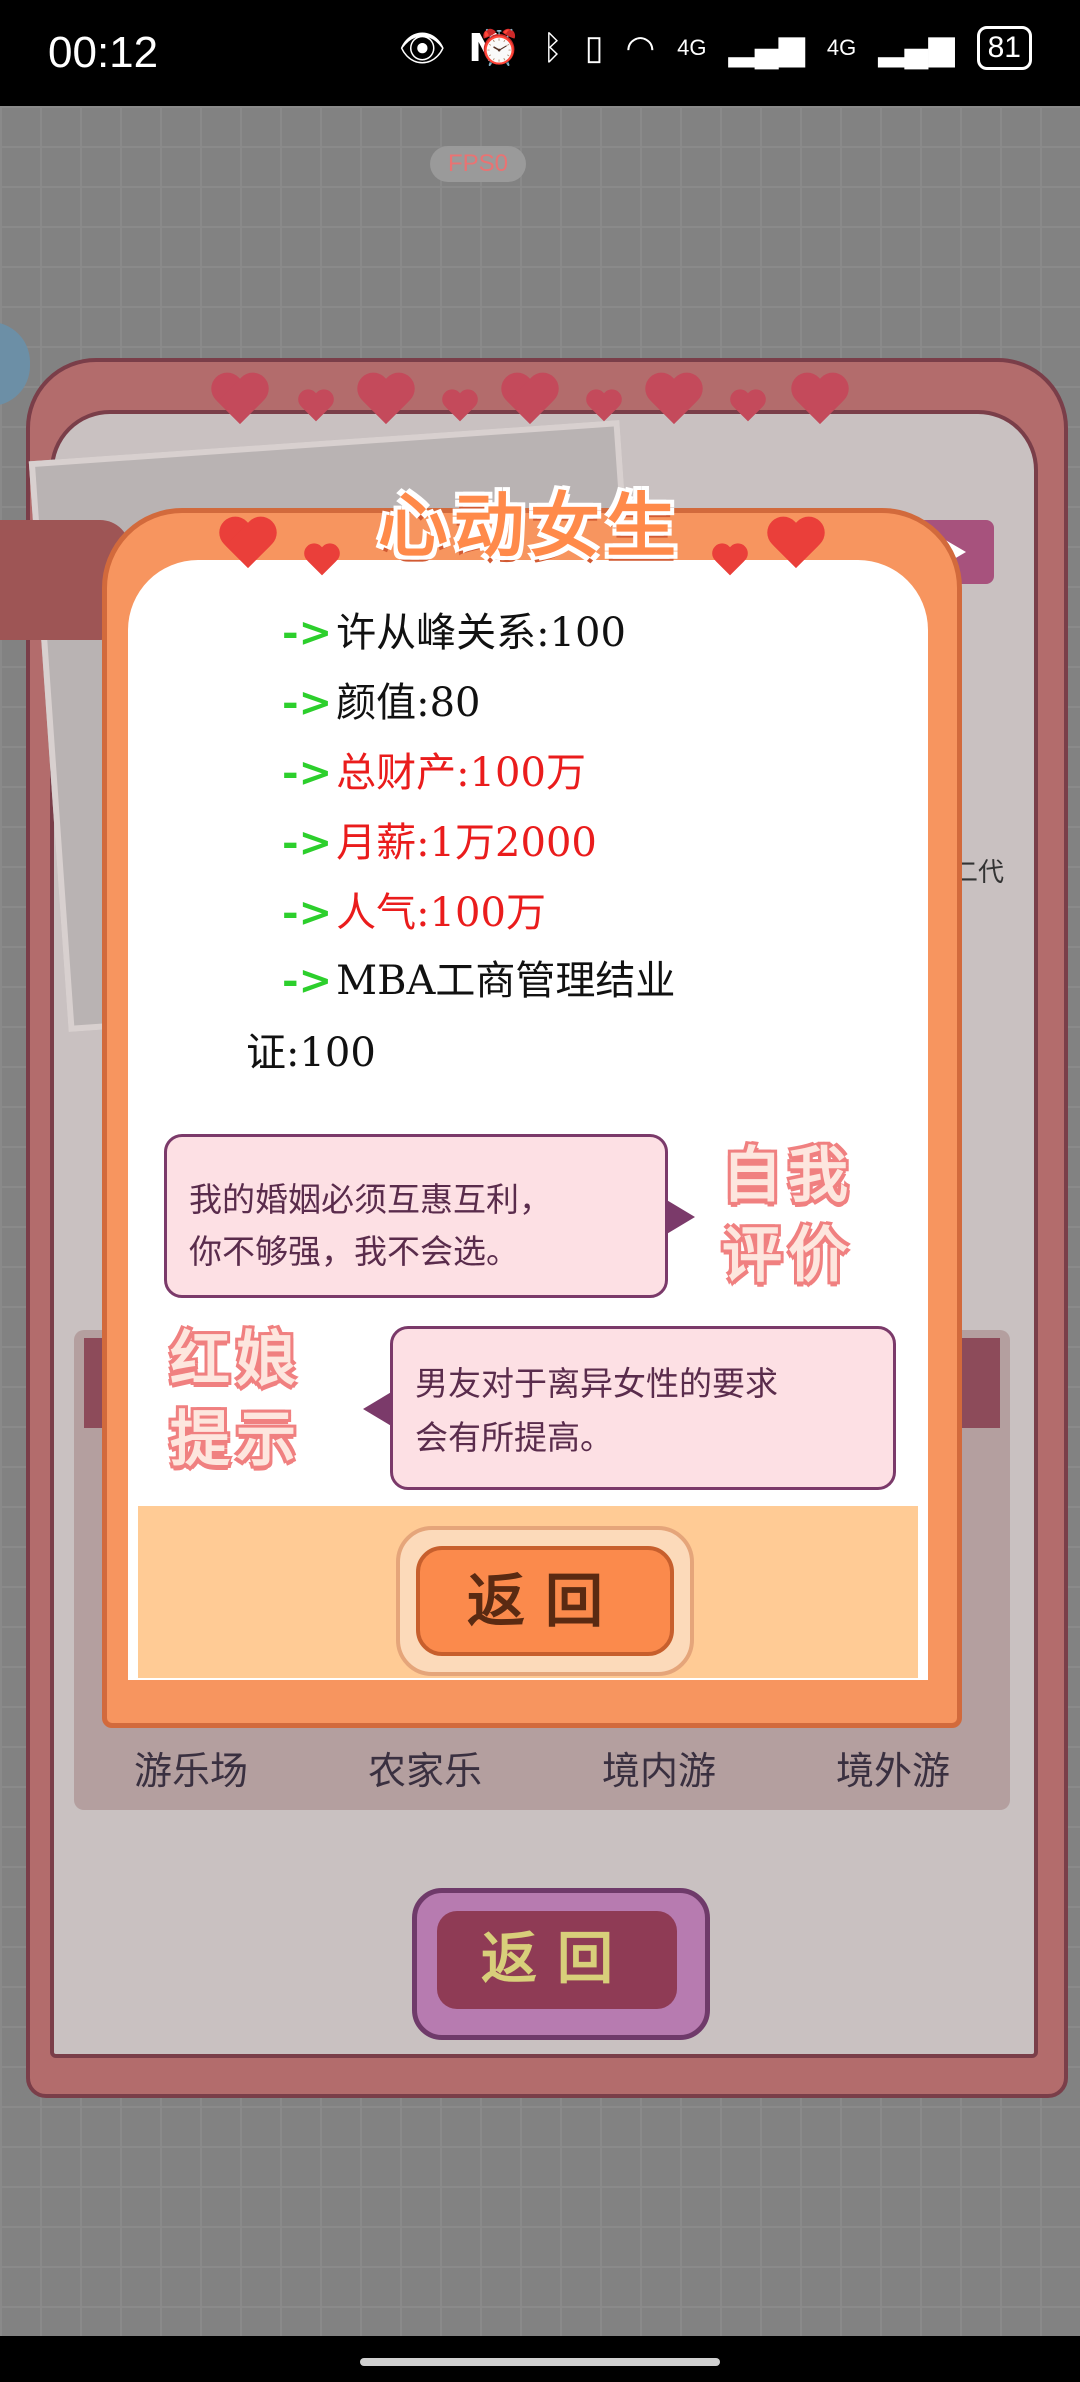 The height and width of the screenshot is (2382, 1080). I want to click on matchmaker-hint-line-2: 会有所提高。, so click(514, 1437).